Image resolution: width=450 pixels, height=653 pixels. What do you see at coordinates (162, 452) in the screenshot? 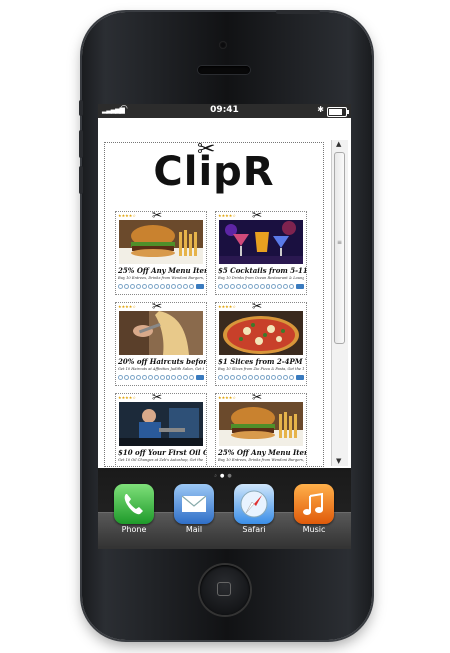
I see `coupon-title: $10 off Your First Oil Change` at bounding box center [162, 452].